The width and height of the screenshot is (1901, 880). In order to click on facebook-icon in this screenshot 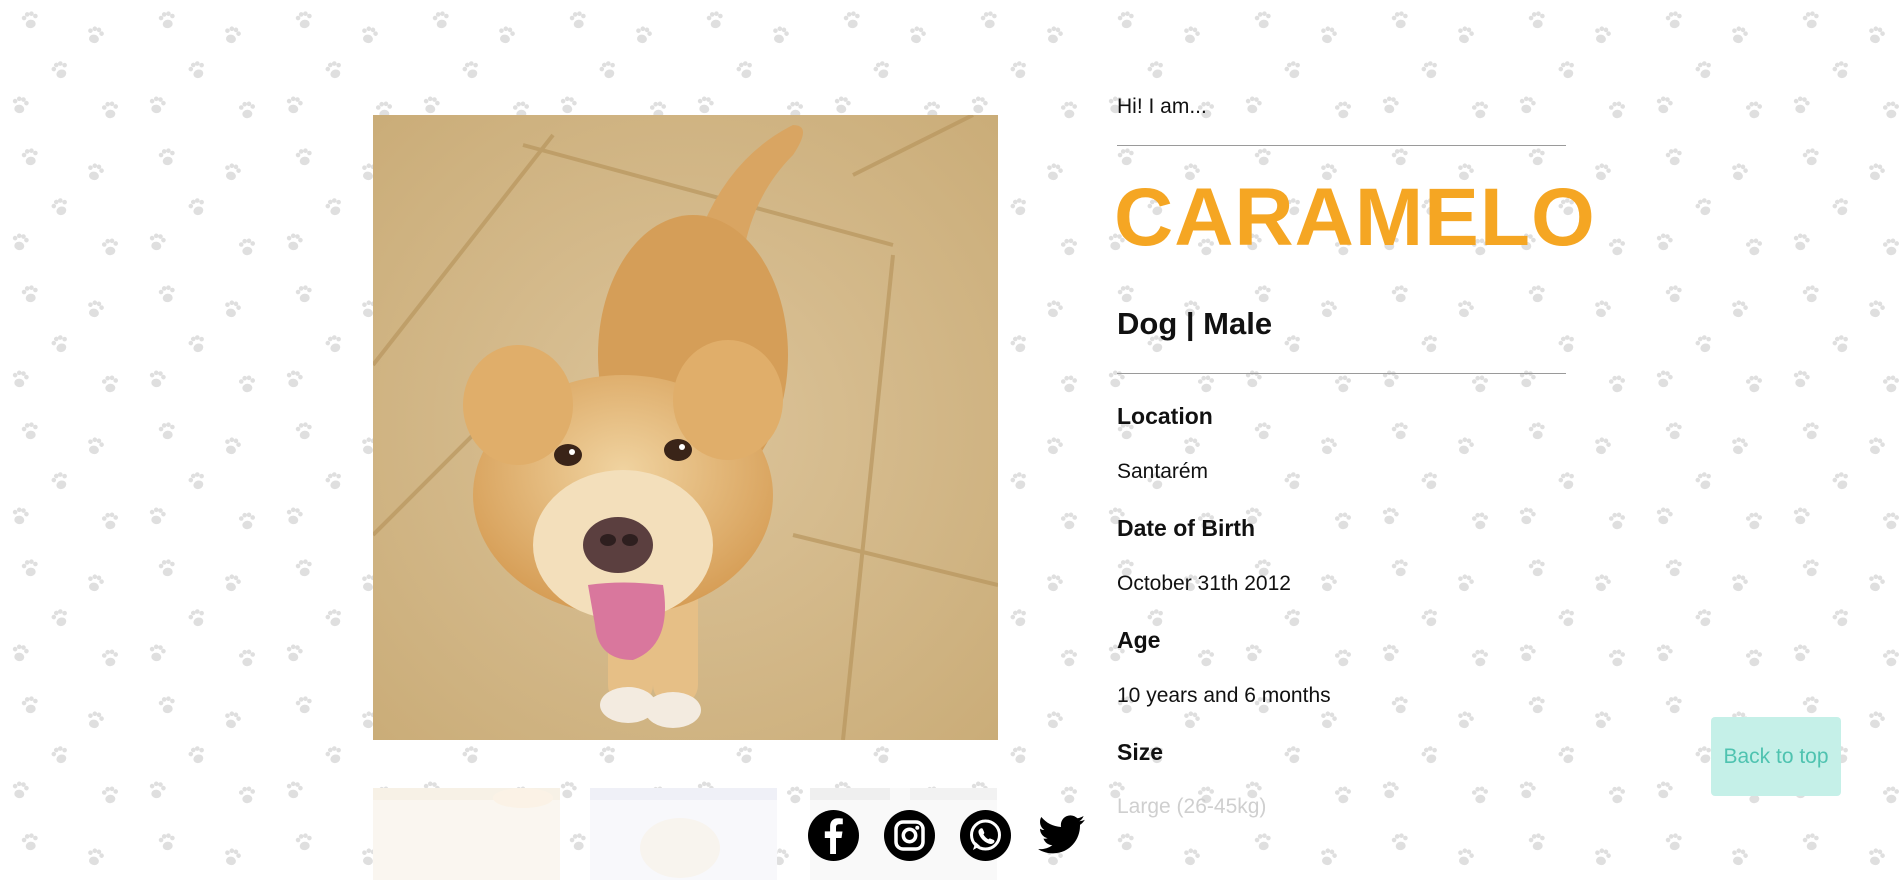, I will do `click(833, 835)`.